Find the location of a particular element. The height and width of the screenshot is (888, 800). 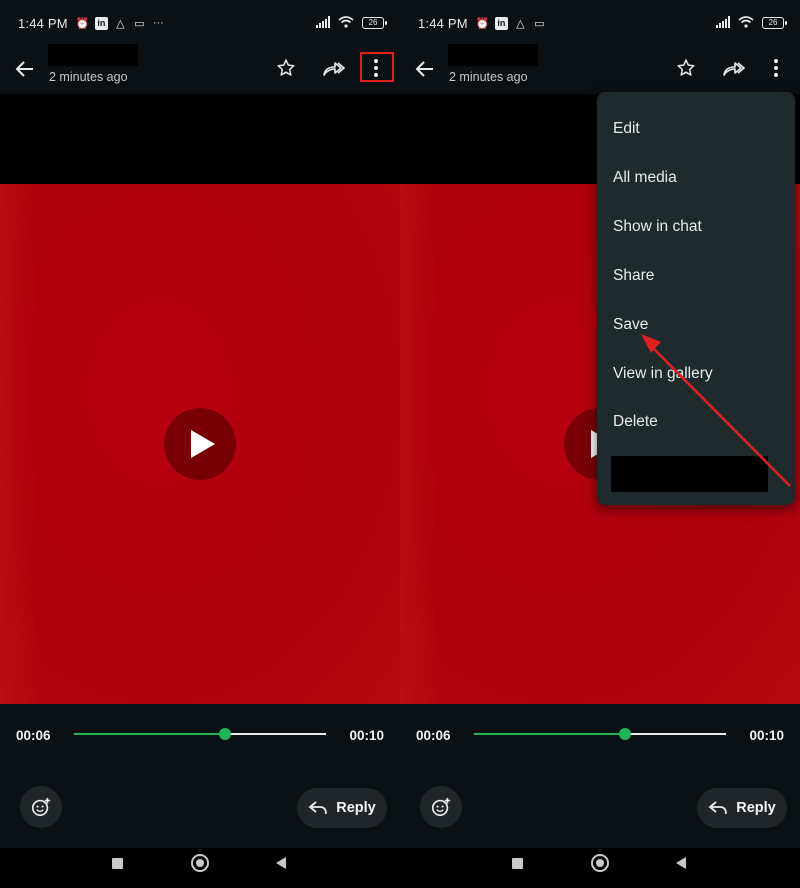

menu-item-all-media: All media is located at coordinates (645, 178).